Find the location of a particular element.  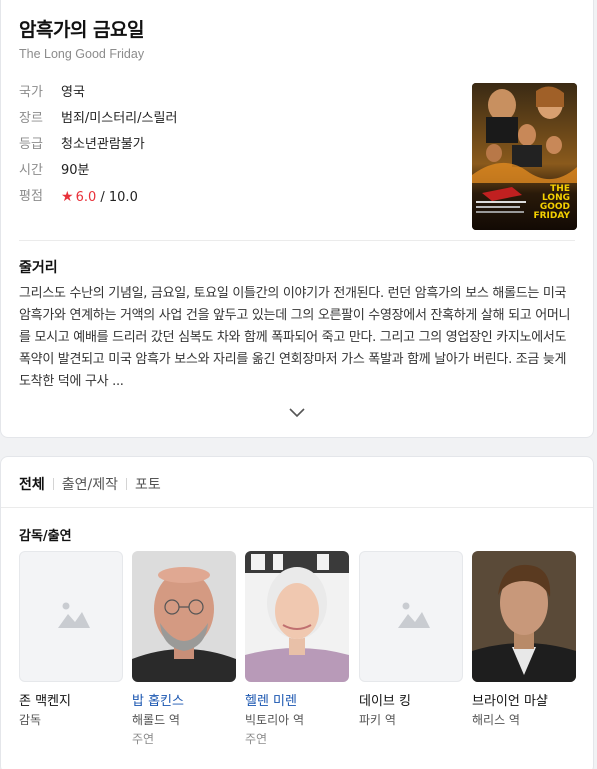

synopsis-heading: 줄거리 is located at coordinates (38, 268).